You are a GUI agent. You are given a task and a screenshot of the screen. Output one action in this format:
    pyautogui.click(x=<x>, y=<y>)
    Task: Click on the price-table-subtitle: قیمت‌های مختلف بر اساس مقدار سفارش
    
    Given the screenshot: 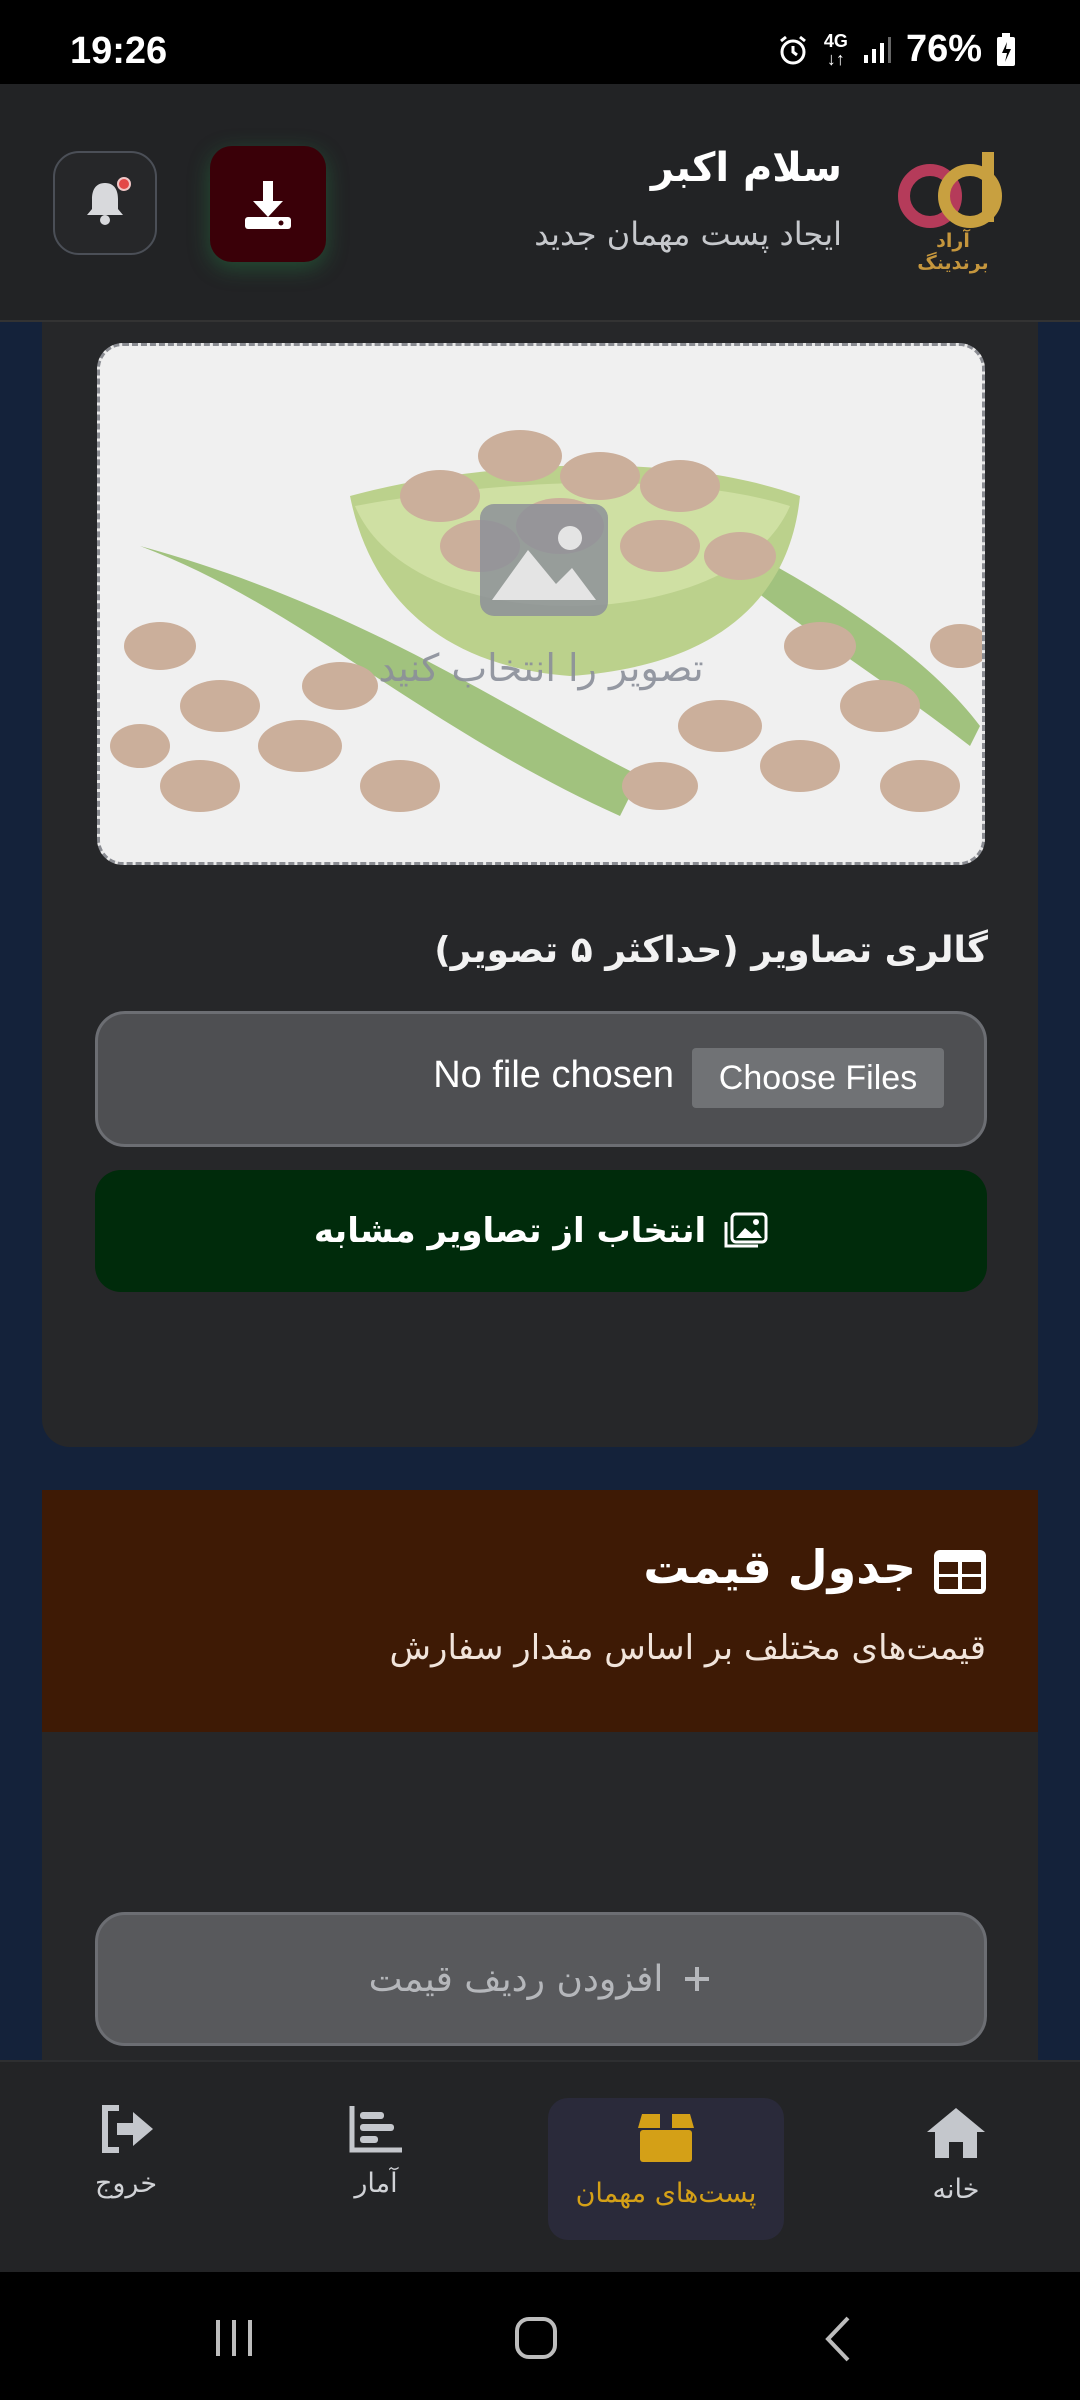 What is the action you would take?
    pyautogui.click(x=687, y=1648)
    